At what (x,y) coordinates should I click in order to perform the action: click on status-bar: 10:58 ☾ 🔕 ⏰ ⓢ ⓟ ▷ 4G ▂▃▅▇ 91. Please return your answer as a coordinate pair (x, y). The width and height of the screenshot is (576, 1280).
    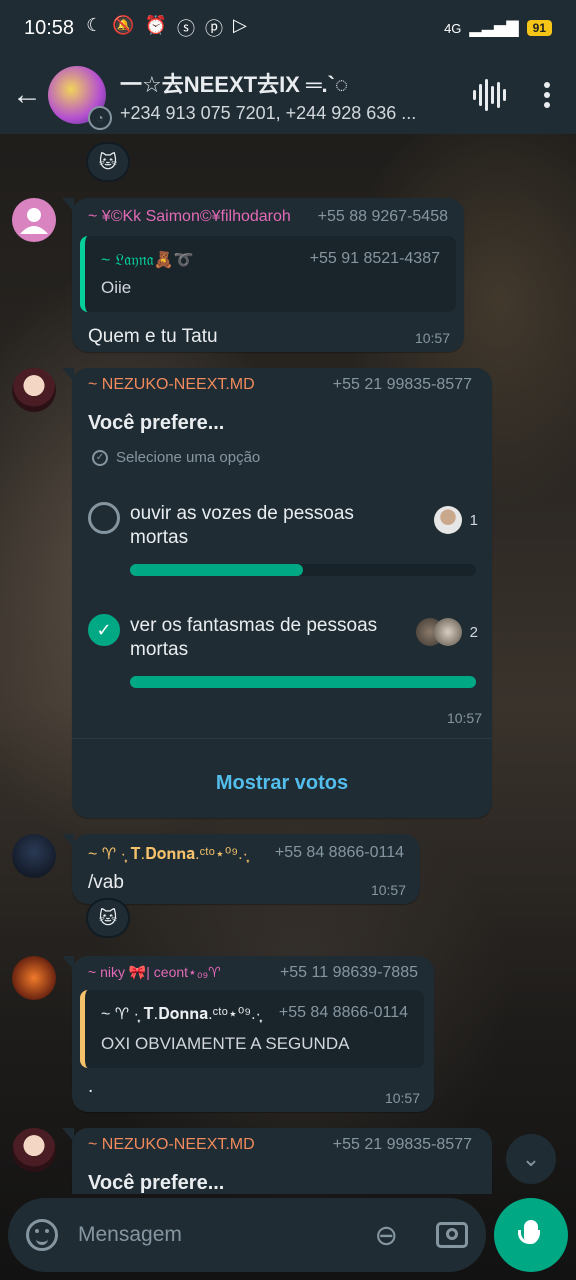
    Looking at the image, I should click on (288, 28).